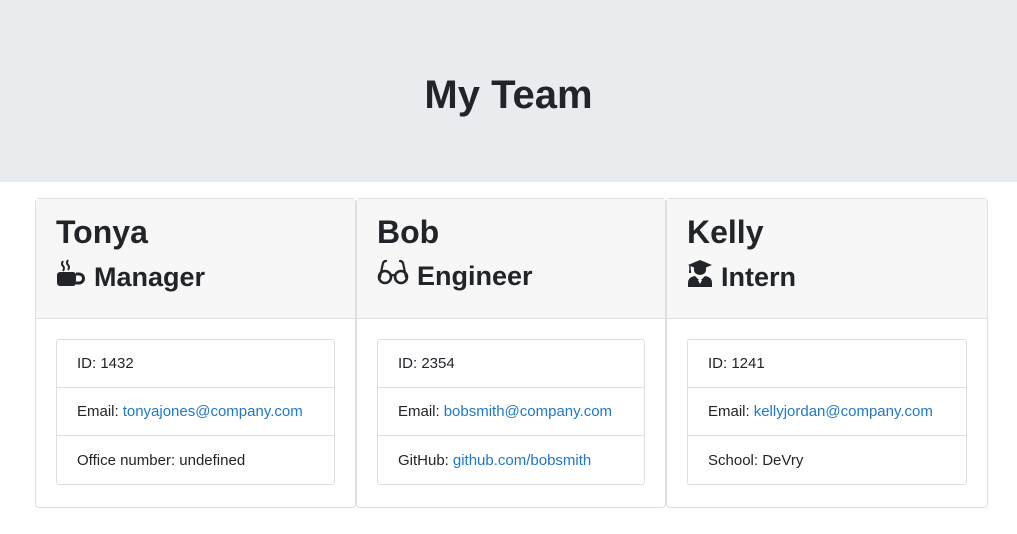 Image resolution: width=1017 pixels, height=534 pixels. What do you see at coordinates (475, 275) in the screenshot?
I see `role-label: Engineer` at bounding box center [475, 275].